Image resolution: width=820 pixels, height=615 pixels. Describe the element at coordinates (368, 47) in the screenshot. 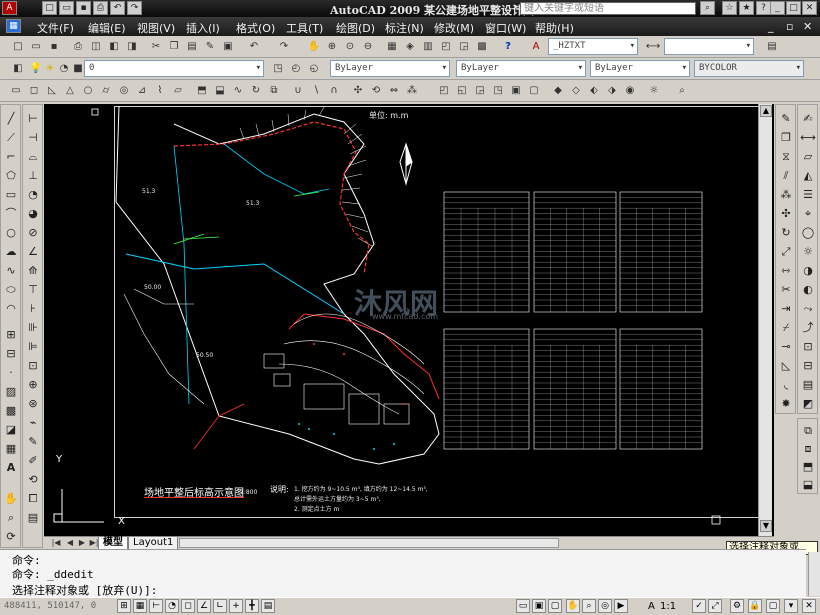

I see `zoom-previous-icon: ⊖` at that location.